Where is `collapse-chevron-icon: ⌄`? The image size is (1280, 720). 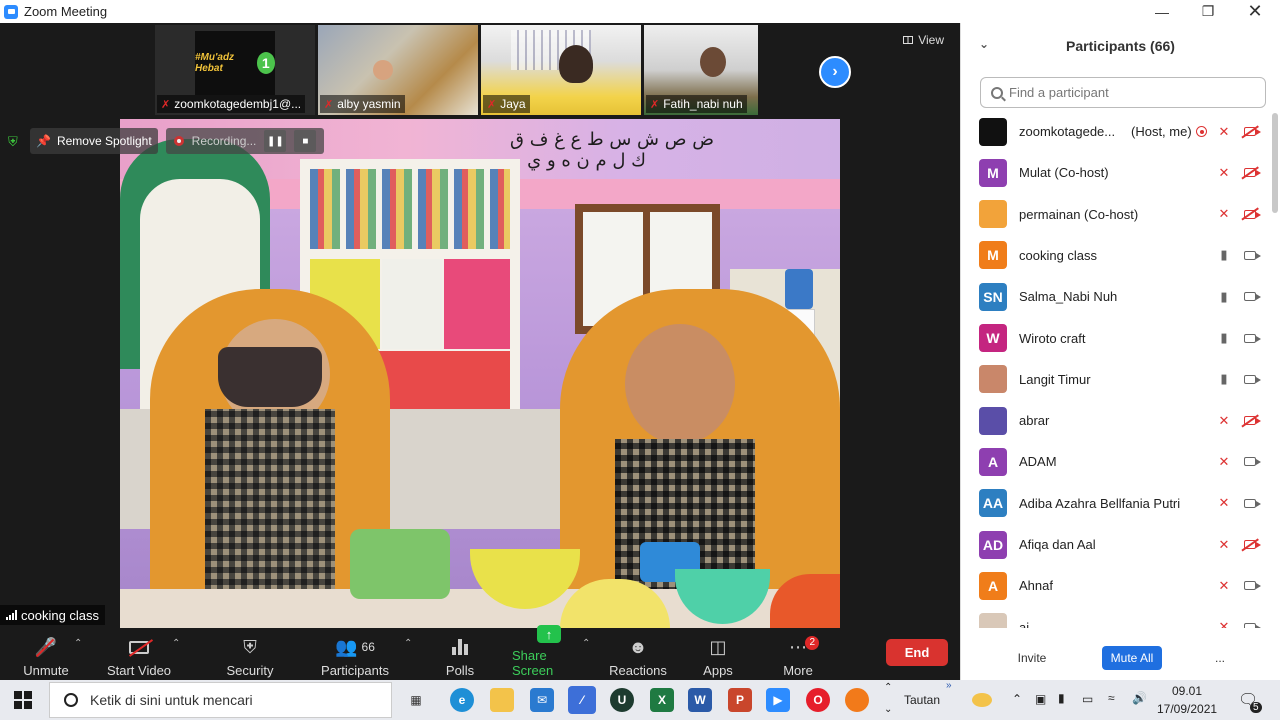
collapse-chevron-icon: ⌄ is located at coordinates (984, 44).